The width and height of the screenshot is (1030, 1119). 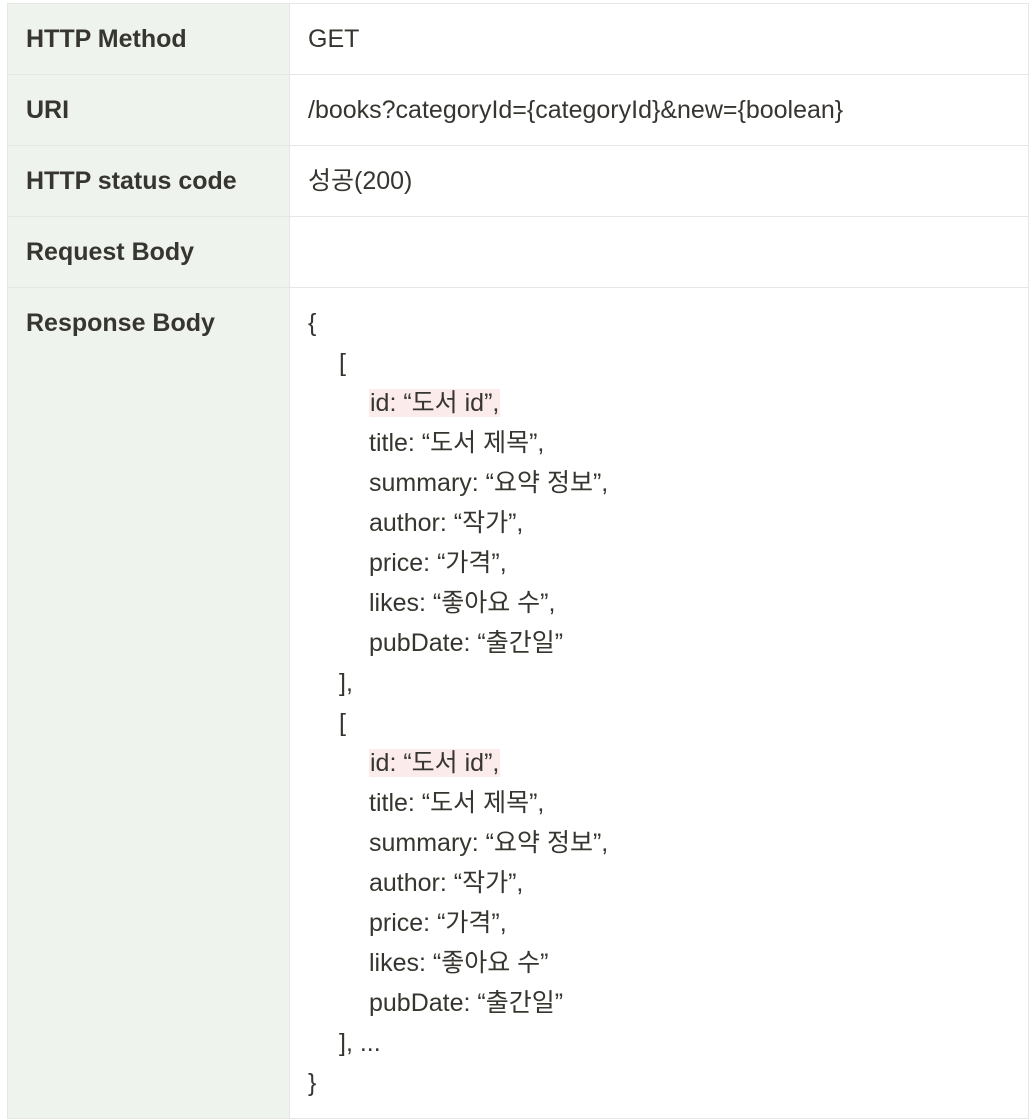 What do you see at coordinates (659, 181) in the screenshot?
I see `status-code-value: 성공(200)` at bounding box center [659, 181].